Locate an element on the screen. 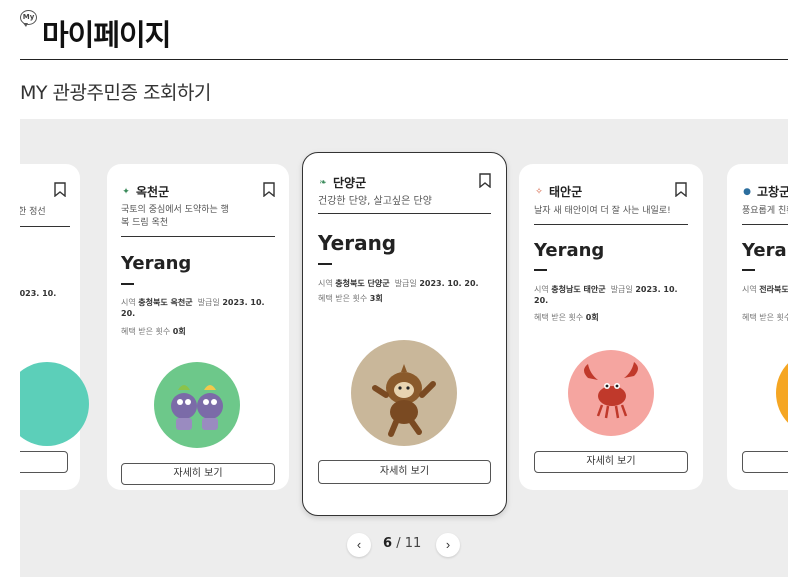  card-region-name: 태안군 is located at coordinates (566, 192).